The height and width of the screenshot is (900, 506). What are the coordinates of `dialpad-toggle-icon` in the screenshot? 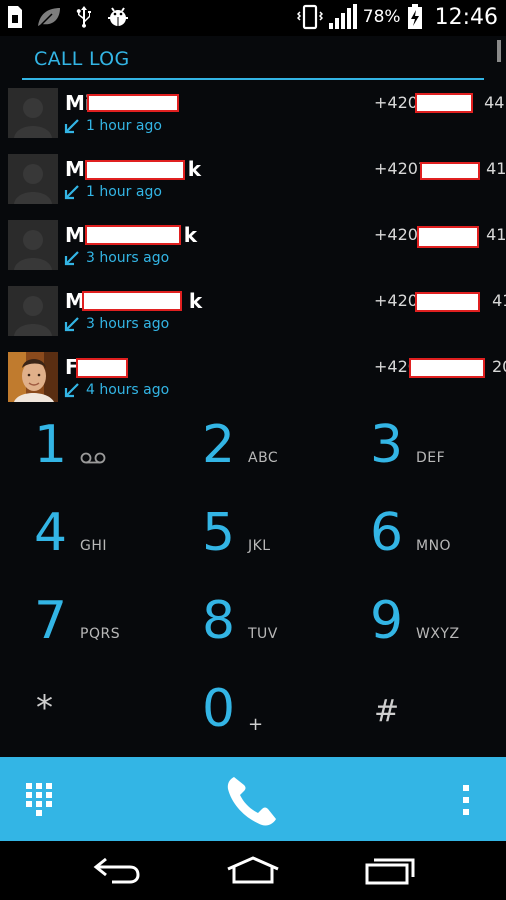 It's located at (40, 800).